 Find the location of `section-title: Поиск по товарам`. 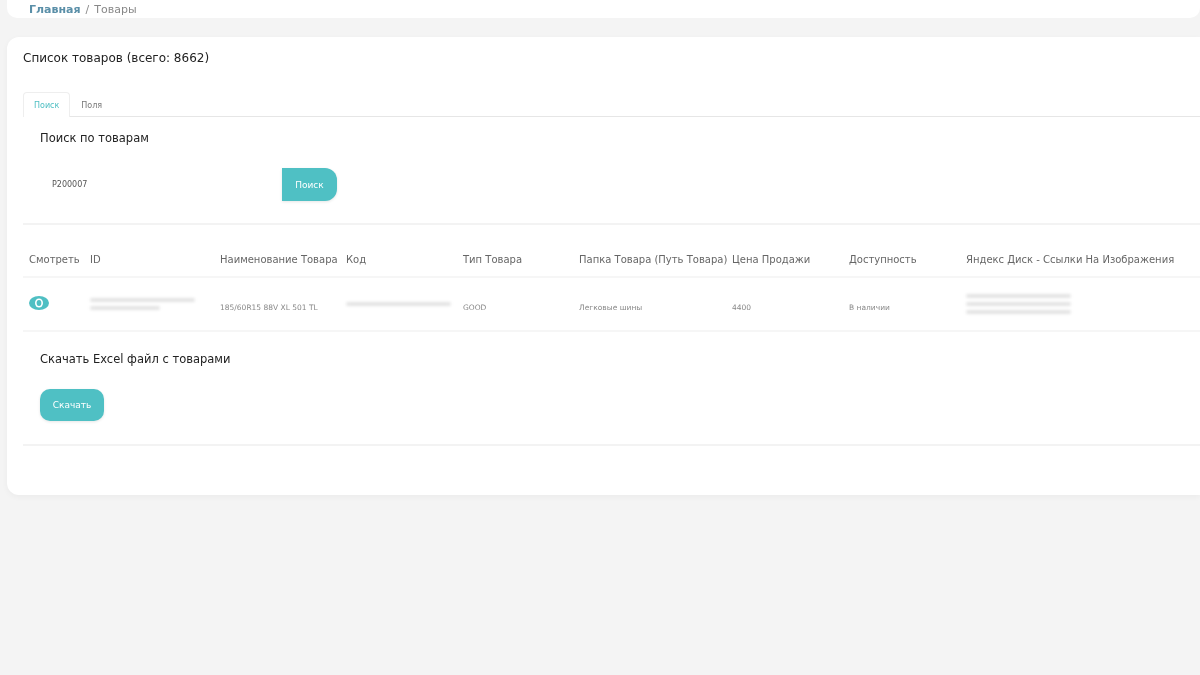

section-title: Поиск по товарам is located at coordinates (95, 138).